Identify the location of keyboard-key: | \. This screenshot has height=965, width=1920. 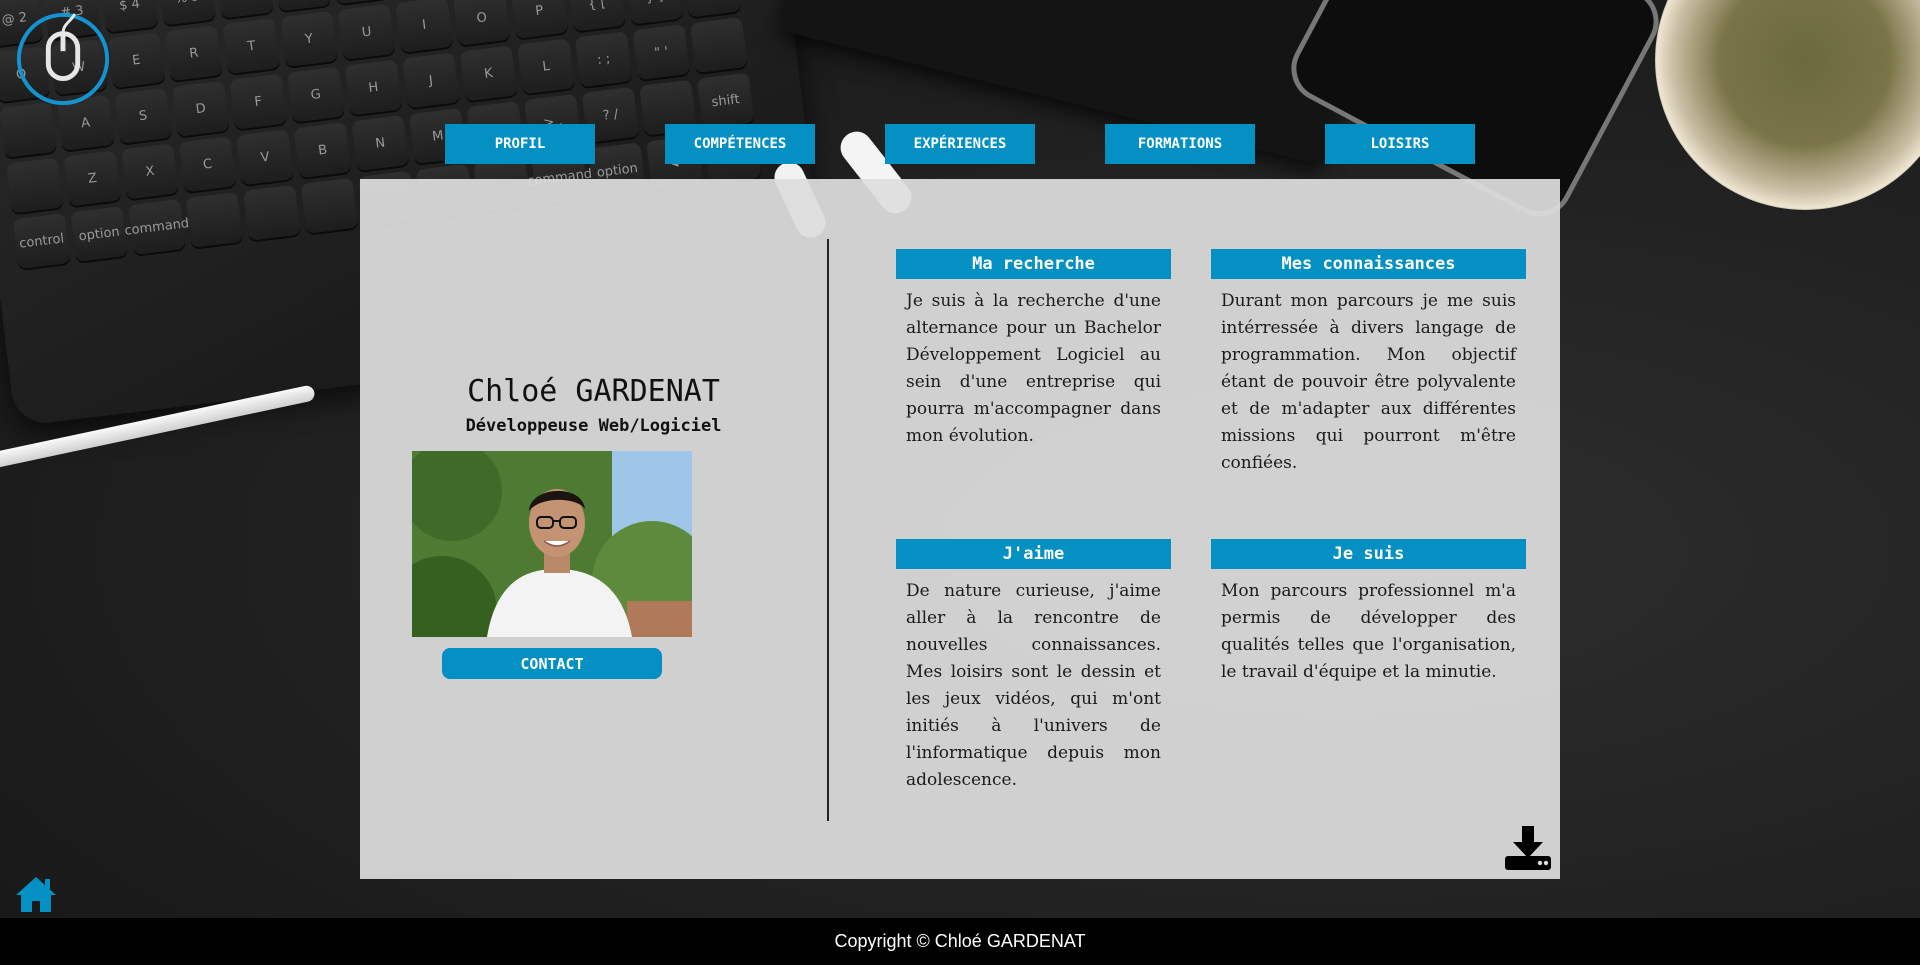
(712, 9).